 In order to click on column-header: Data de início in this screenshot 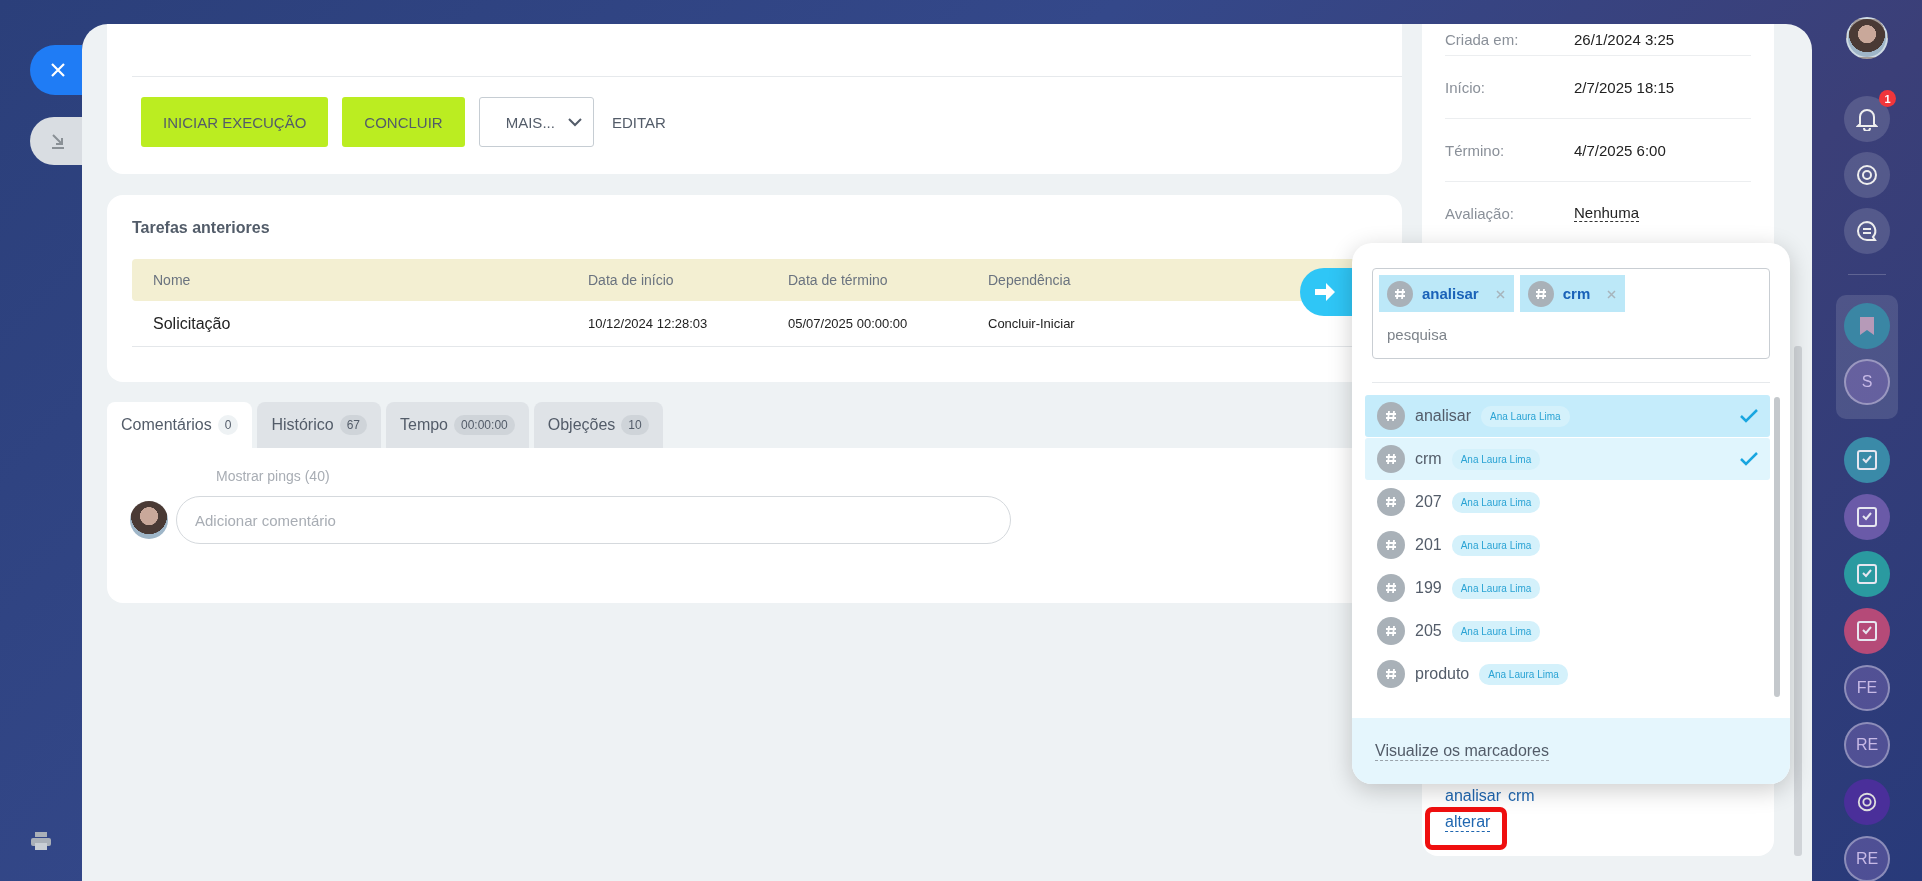, I will do `click(631, 280)`.